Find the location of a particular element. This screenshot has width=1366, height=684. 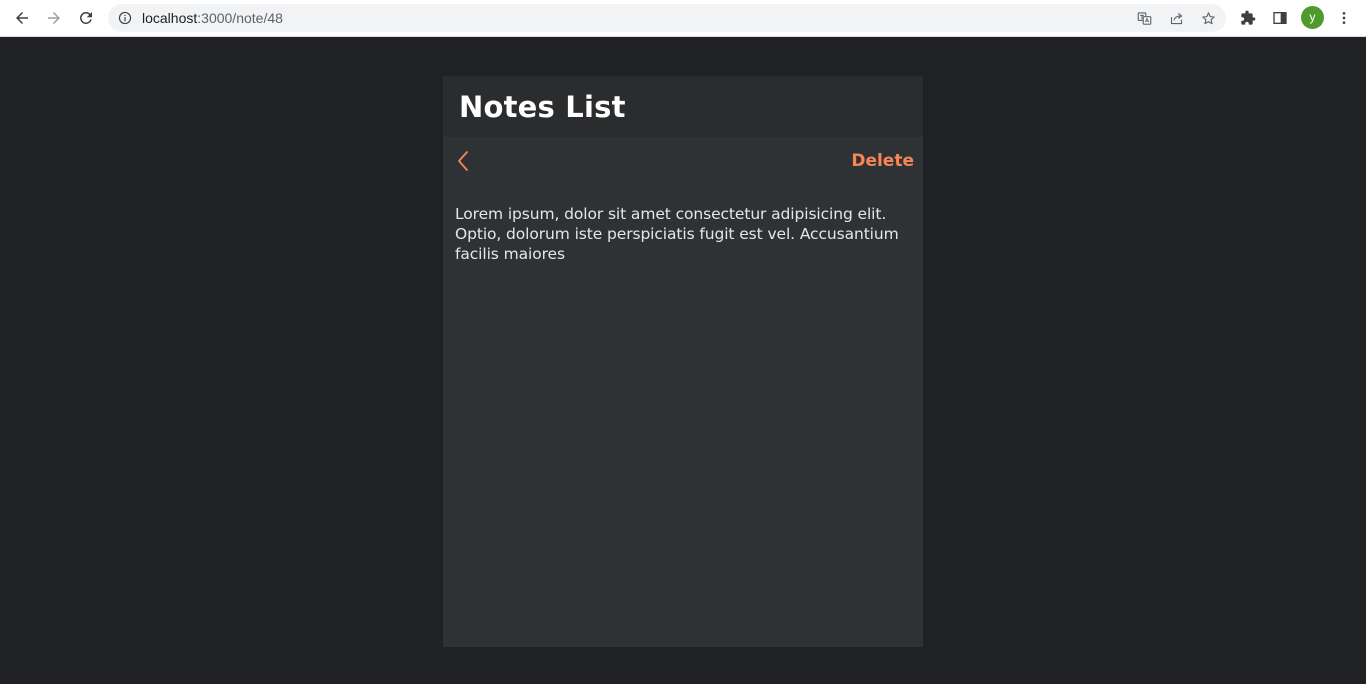

browser-reload-button is located at coordinates (86, 18).